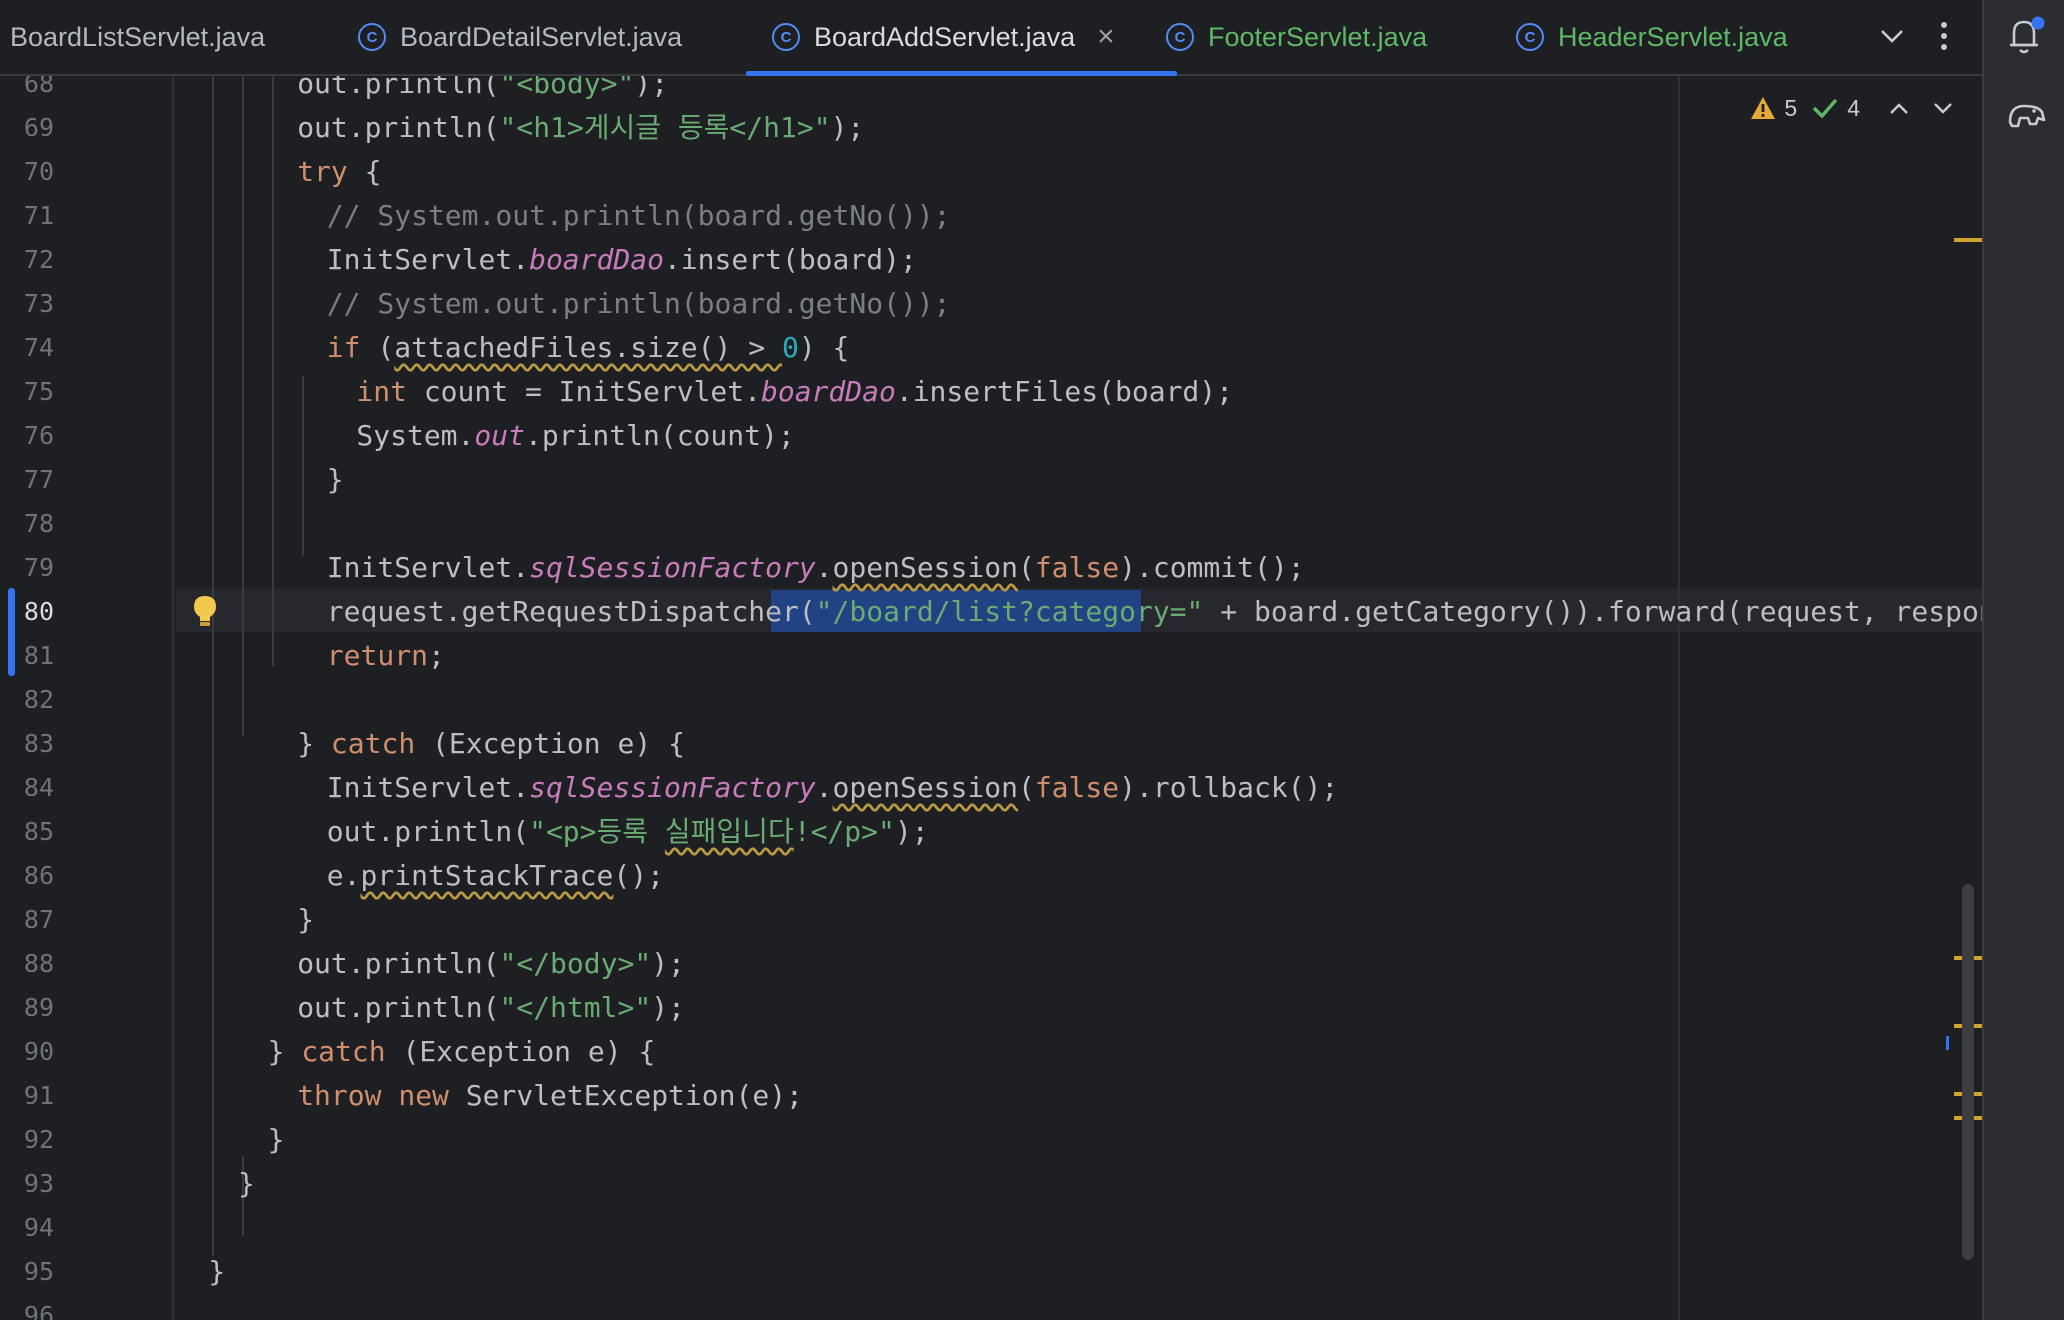  I want to click on code-token: // System.out.println(board.getNo());, so click(638, 303).